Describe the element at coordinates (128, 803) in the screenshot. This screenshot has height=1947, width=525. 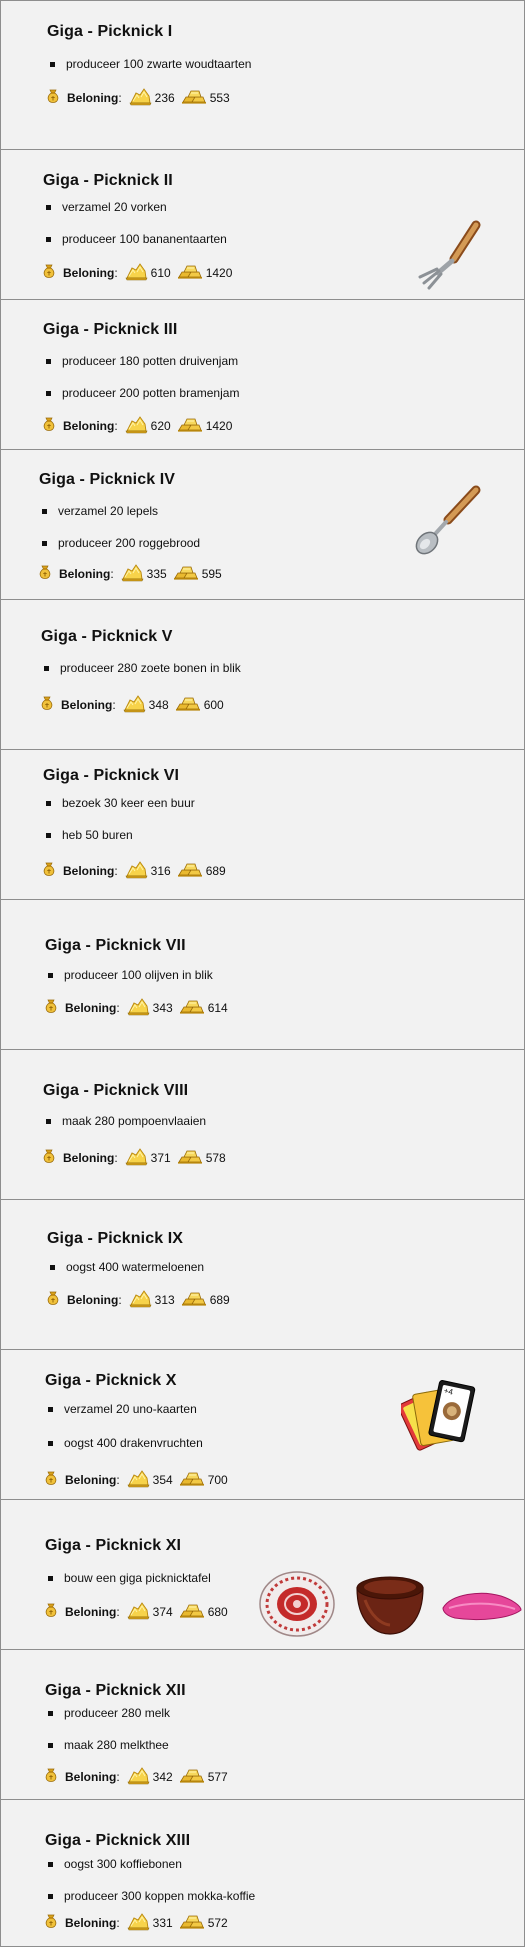
I see `task-text: bezoek 30 keer een buur` at that location.